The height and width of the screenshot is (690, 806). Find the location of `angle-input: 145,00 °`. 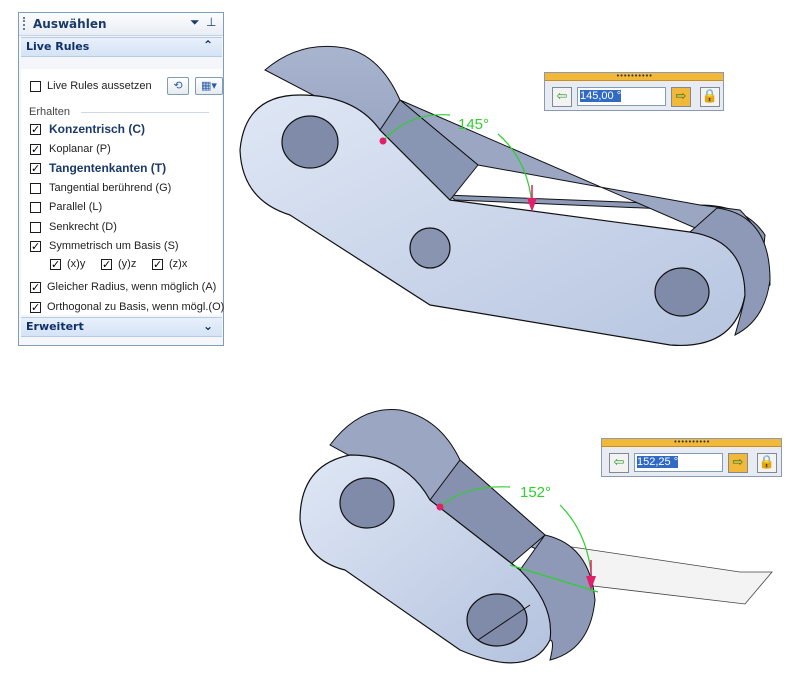

angle-input: 145,00 ° is located at coordinates (621, 96).